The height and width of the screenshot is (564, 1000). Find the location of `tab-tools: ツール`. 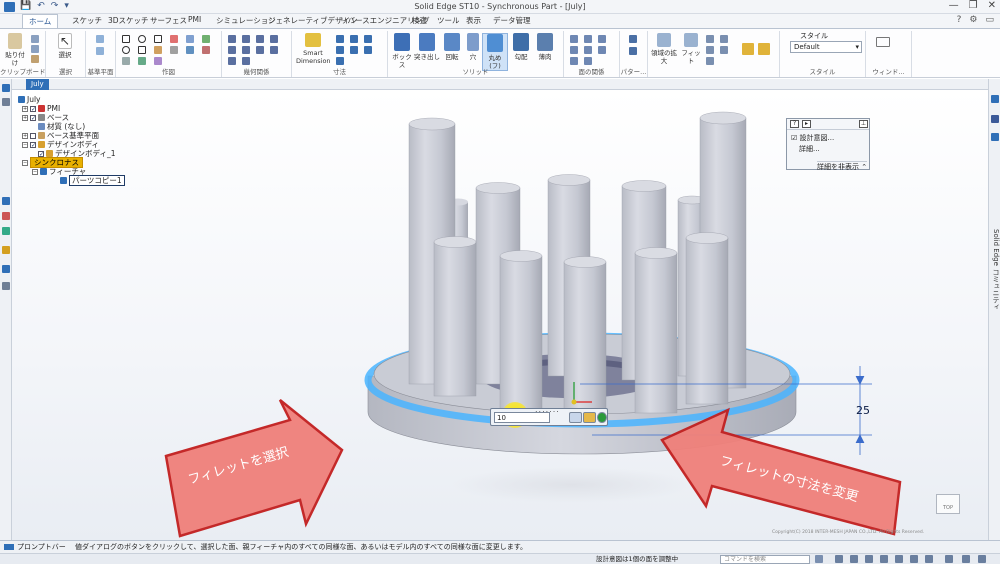

tab-tools: ツール is located at coordinates (448, 20).